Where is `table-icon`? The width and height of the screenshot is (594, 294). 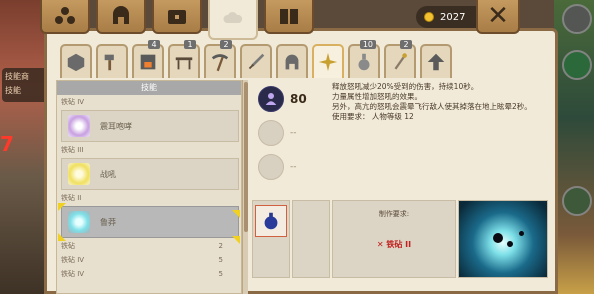
table-icon is located at coordinates (184, 63).